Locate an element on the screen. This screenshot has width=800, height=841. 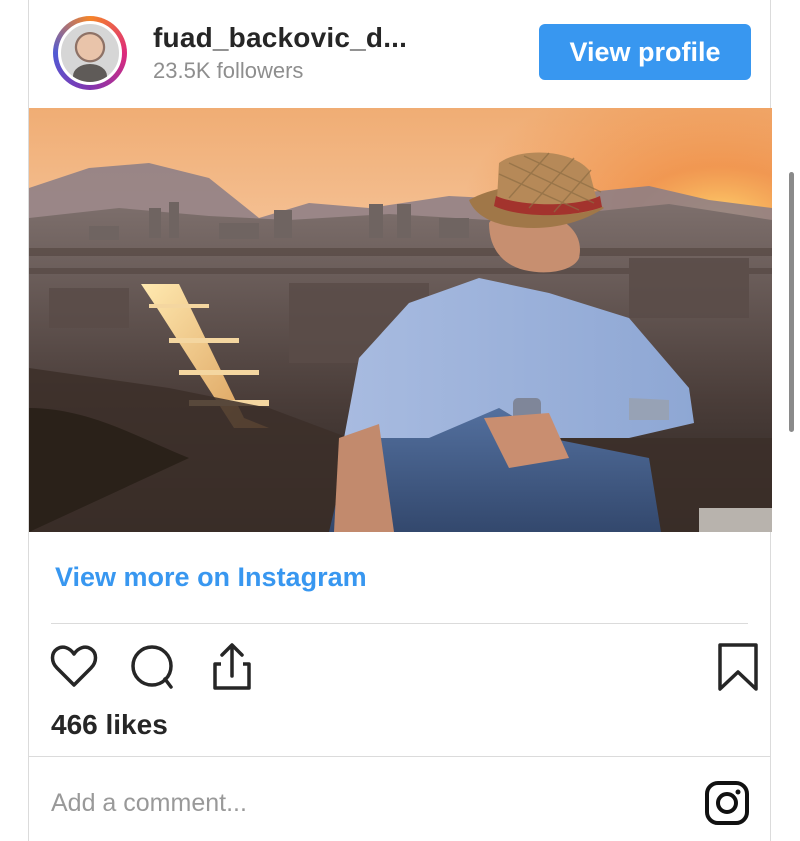
view-profile-button: View profile is located at coordinates (645, 52).